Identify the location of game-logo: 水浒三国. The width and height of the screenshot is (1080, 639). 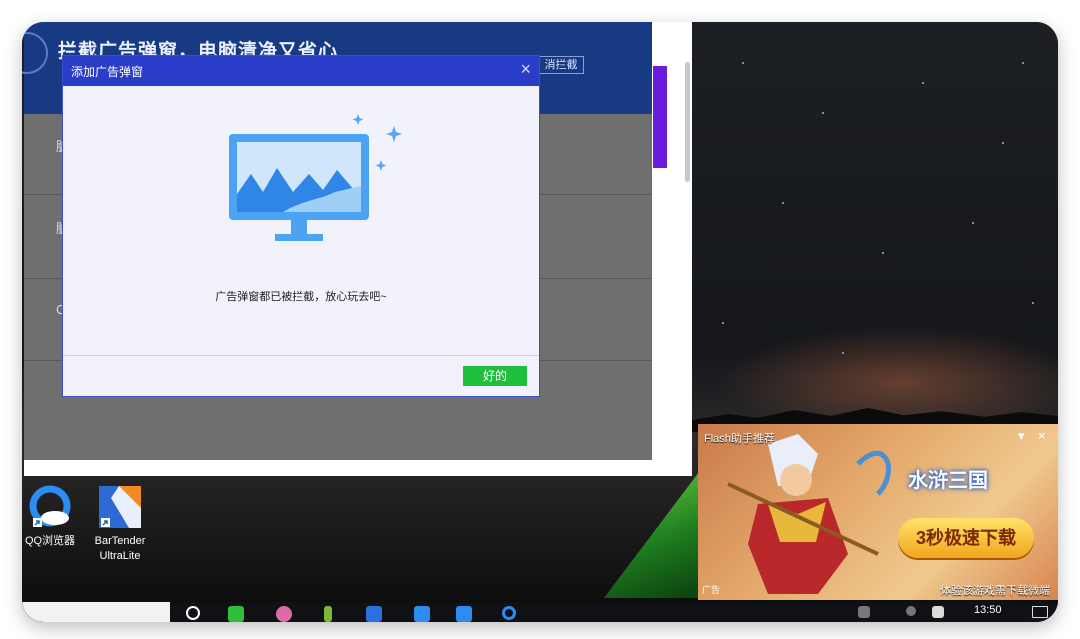
(948, 481).